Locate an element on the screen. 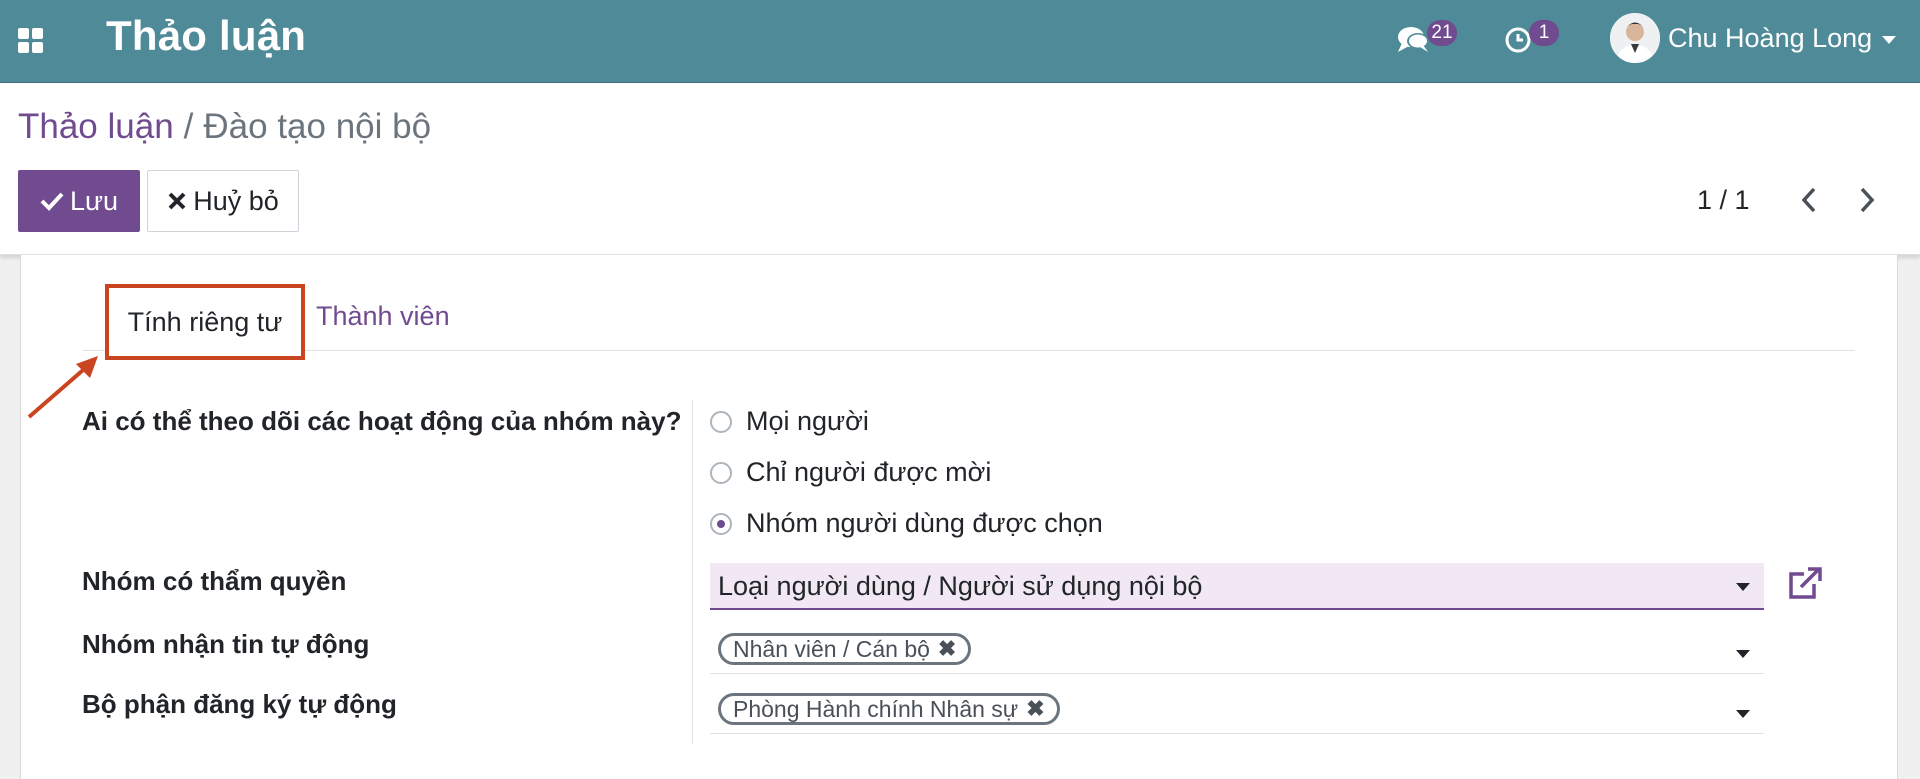  caret-down-icon is located at coordinates (1889, 40).